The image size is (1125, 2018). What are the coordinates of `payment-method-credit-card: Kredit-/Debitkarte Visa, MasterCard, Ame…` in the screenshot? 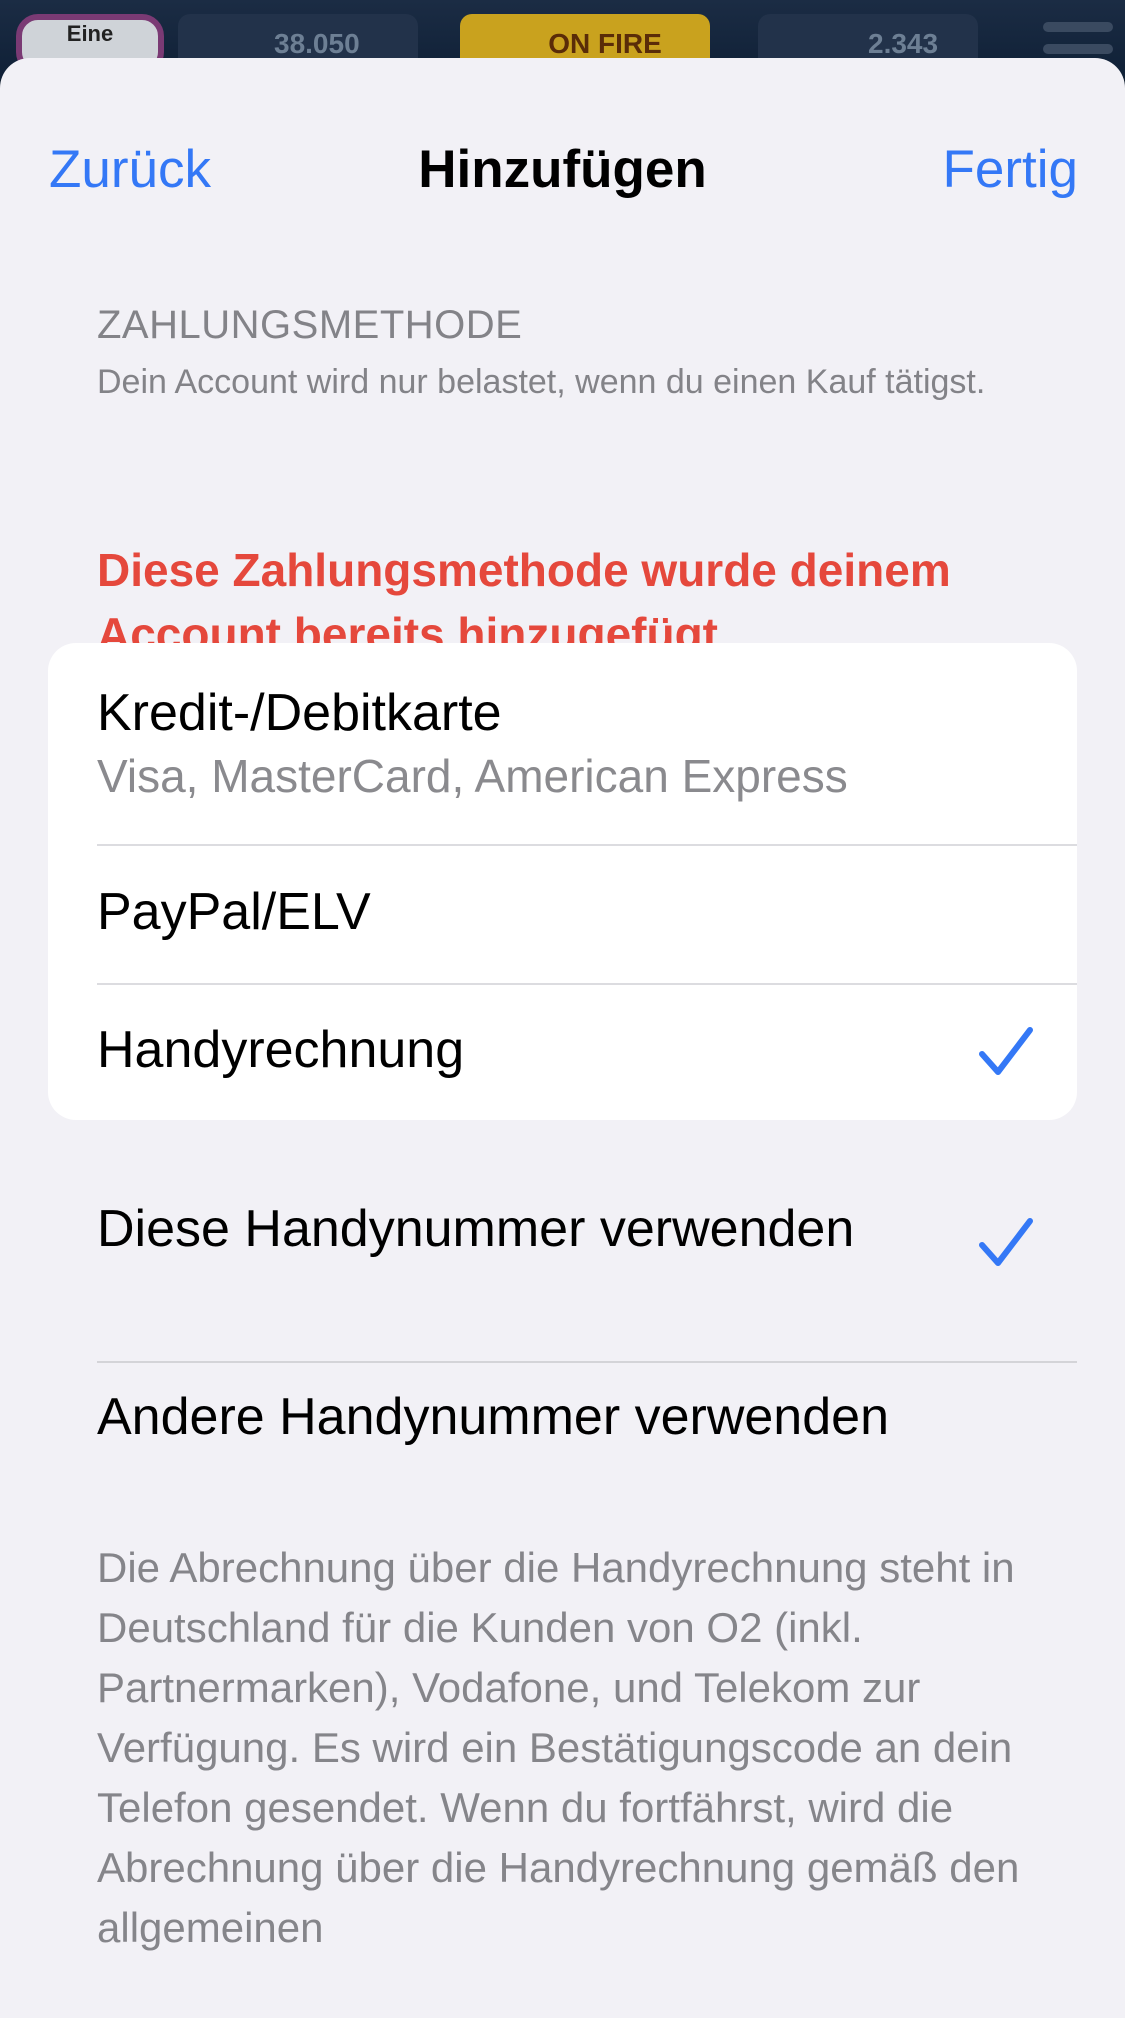 It's located at (587, 744).